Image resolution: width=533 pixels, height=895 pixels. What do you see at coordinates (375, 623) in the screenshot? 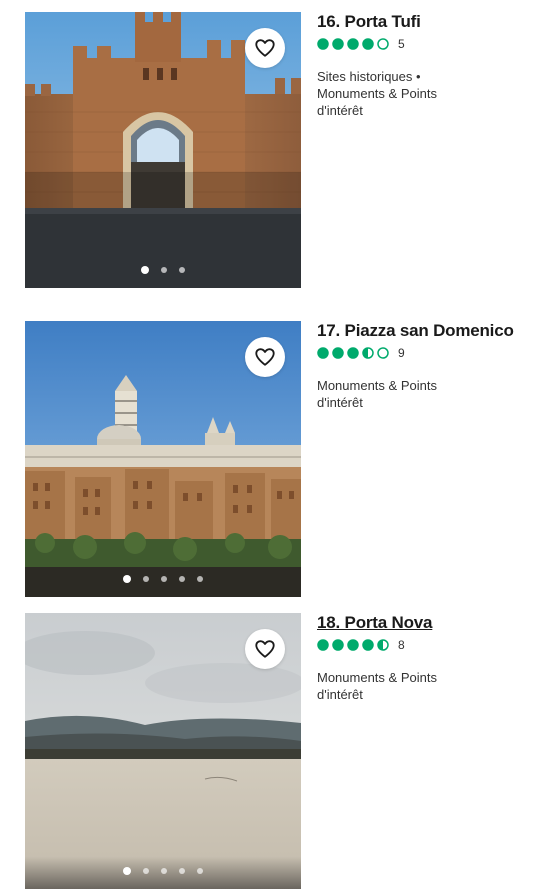
I see `attraction-title: 18. Porta Nova` at bounding box center [375, 623].